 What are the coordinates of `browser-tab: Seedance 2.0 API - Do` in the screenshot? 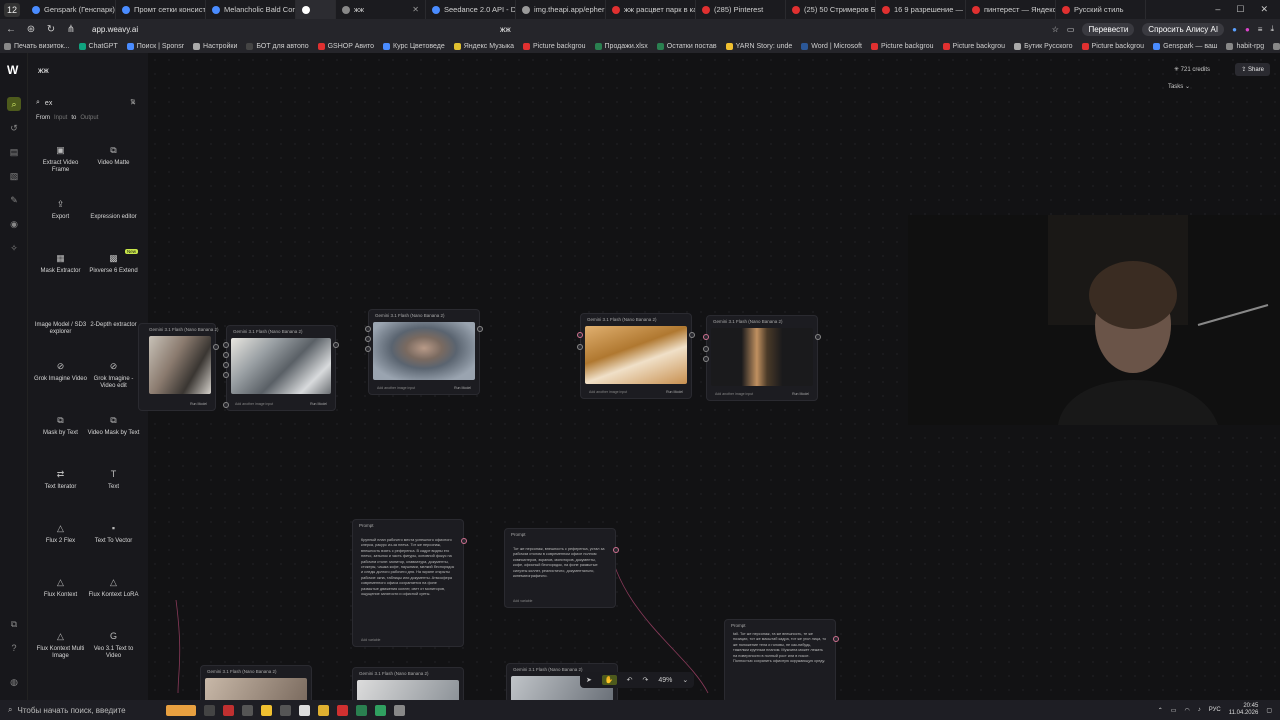 It's located at (471, 9).